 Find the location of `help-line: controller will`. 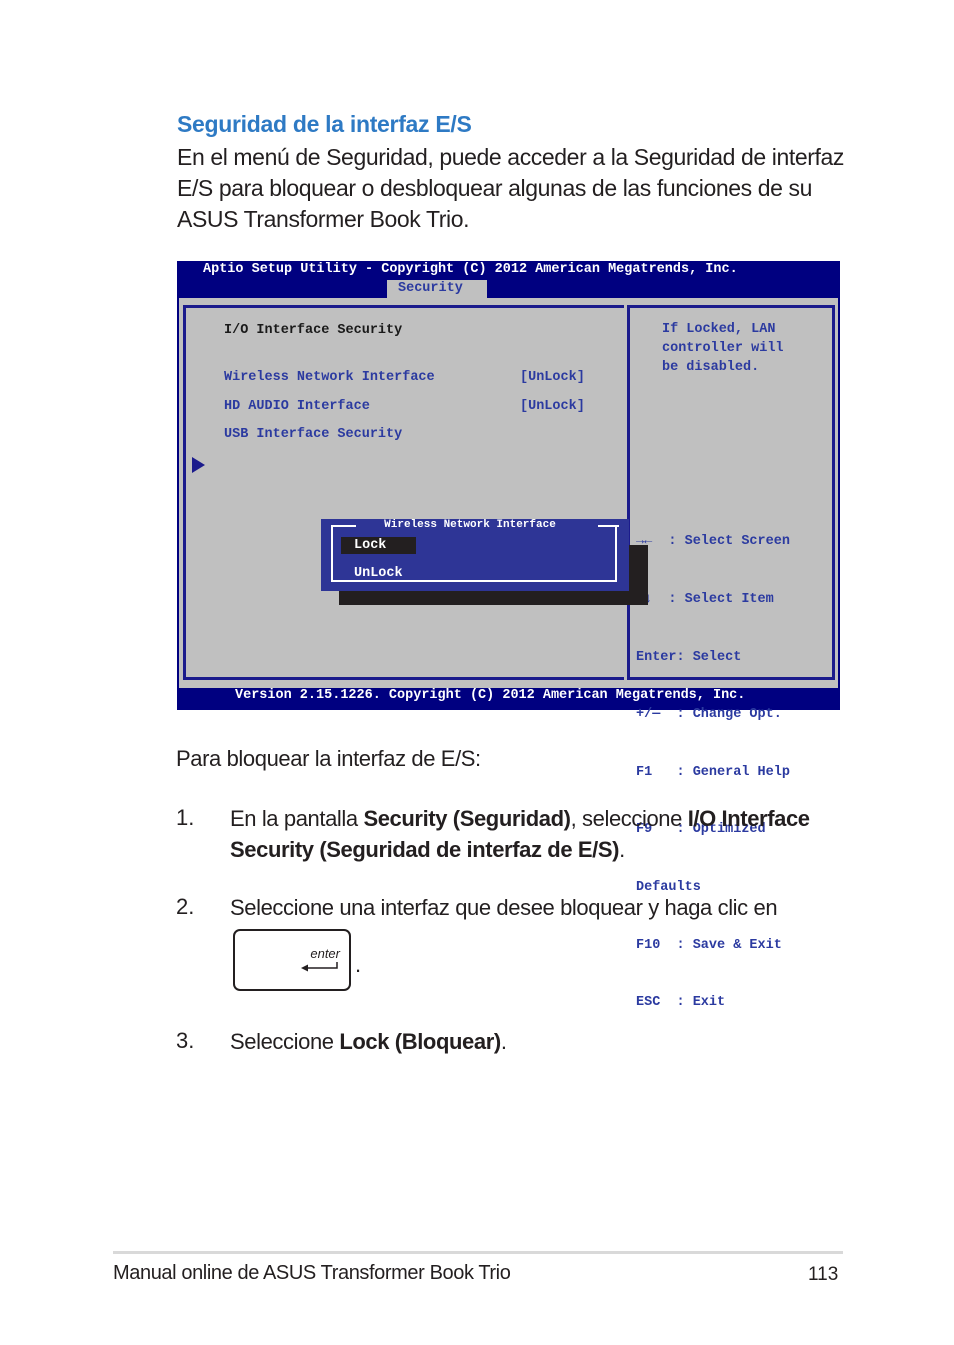

help-line: controller will is located at coordinates (723, 348).